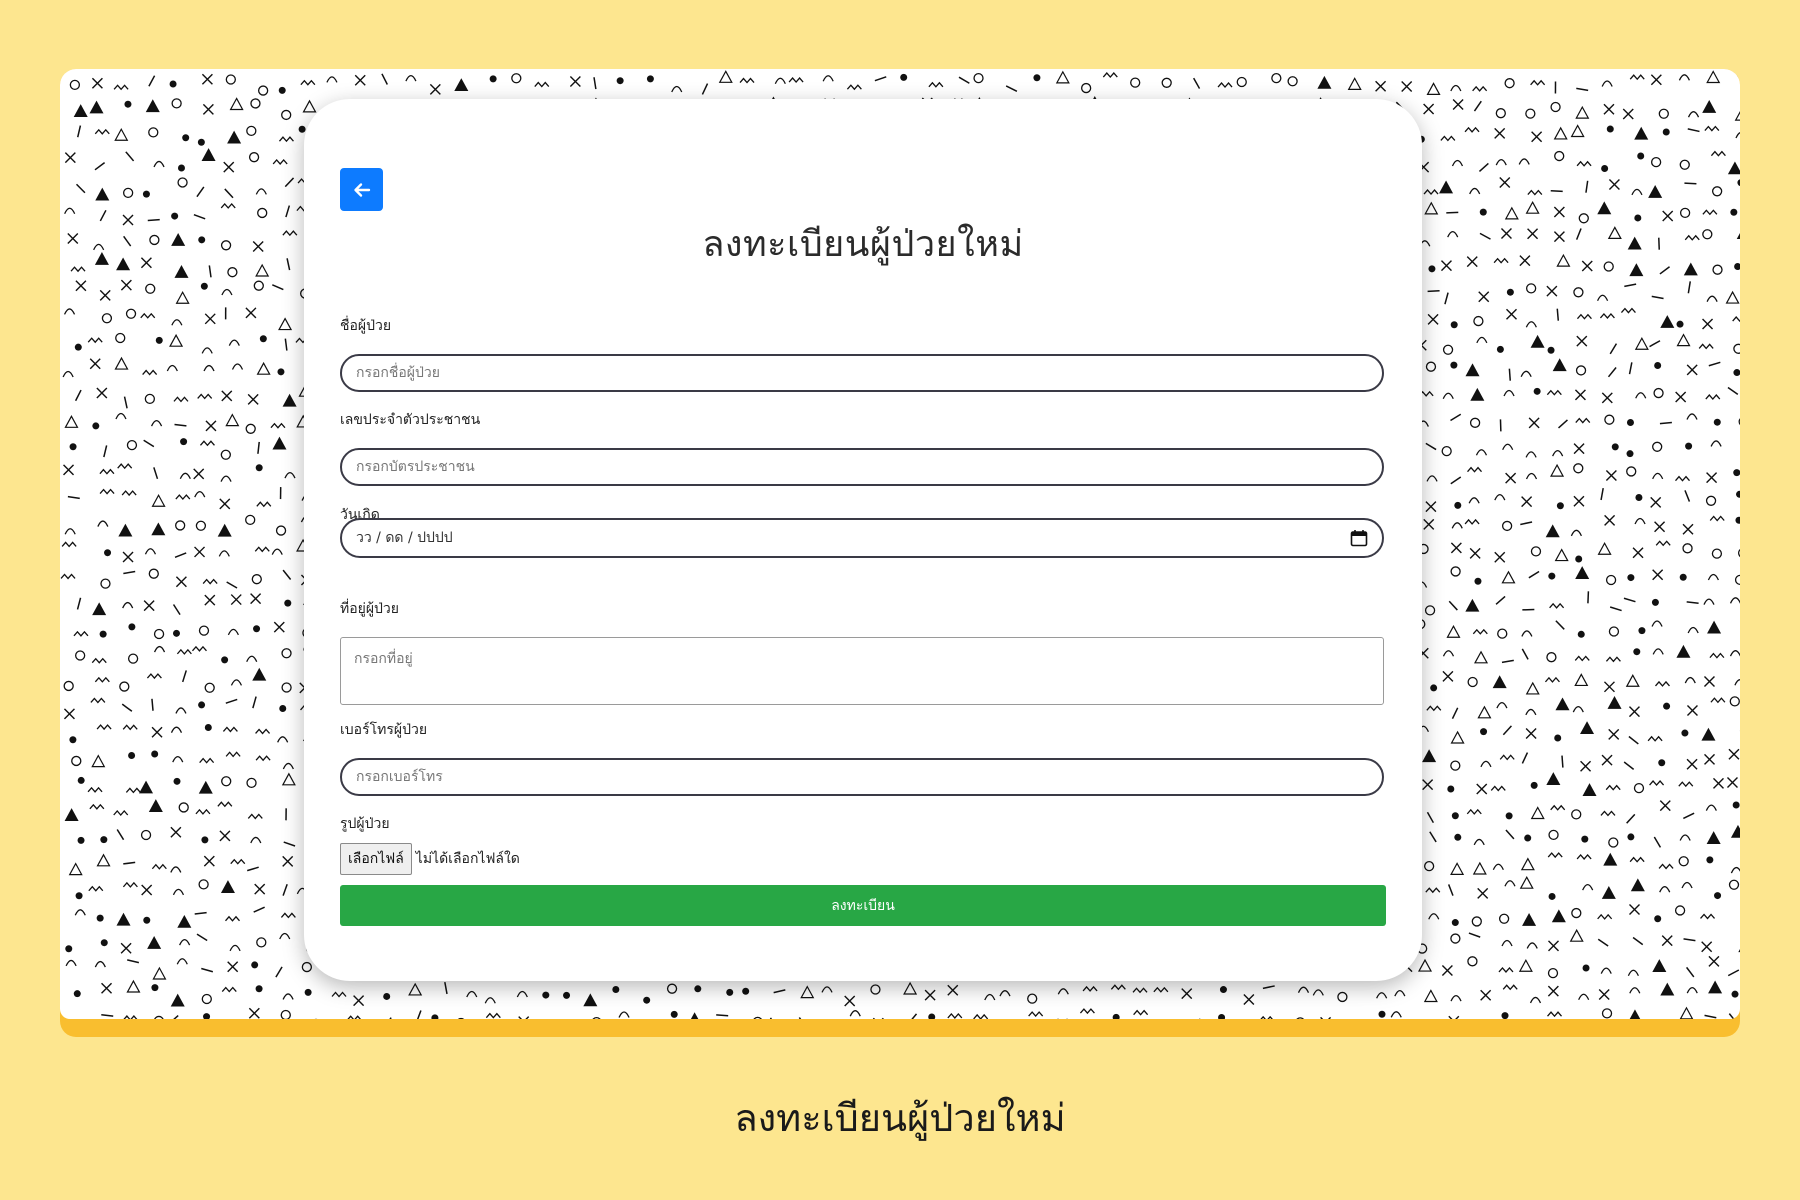 The height and width of the screenshot is (1200, 1800). I want to click on citizen-id-input, so click(862, 467).